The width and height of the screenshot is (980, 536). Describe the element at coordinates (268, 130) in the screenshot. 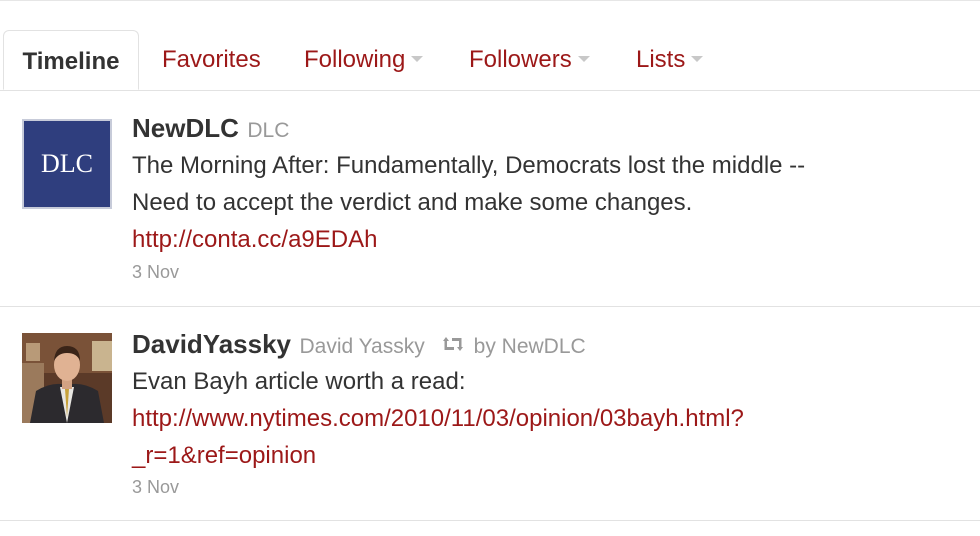

I see `full-name: DLC` at that location.